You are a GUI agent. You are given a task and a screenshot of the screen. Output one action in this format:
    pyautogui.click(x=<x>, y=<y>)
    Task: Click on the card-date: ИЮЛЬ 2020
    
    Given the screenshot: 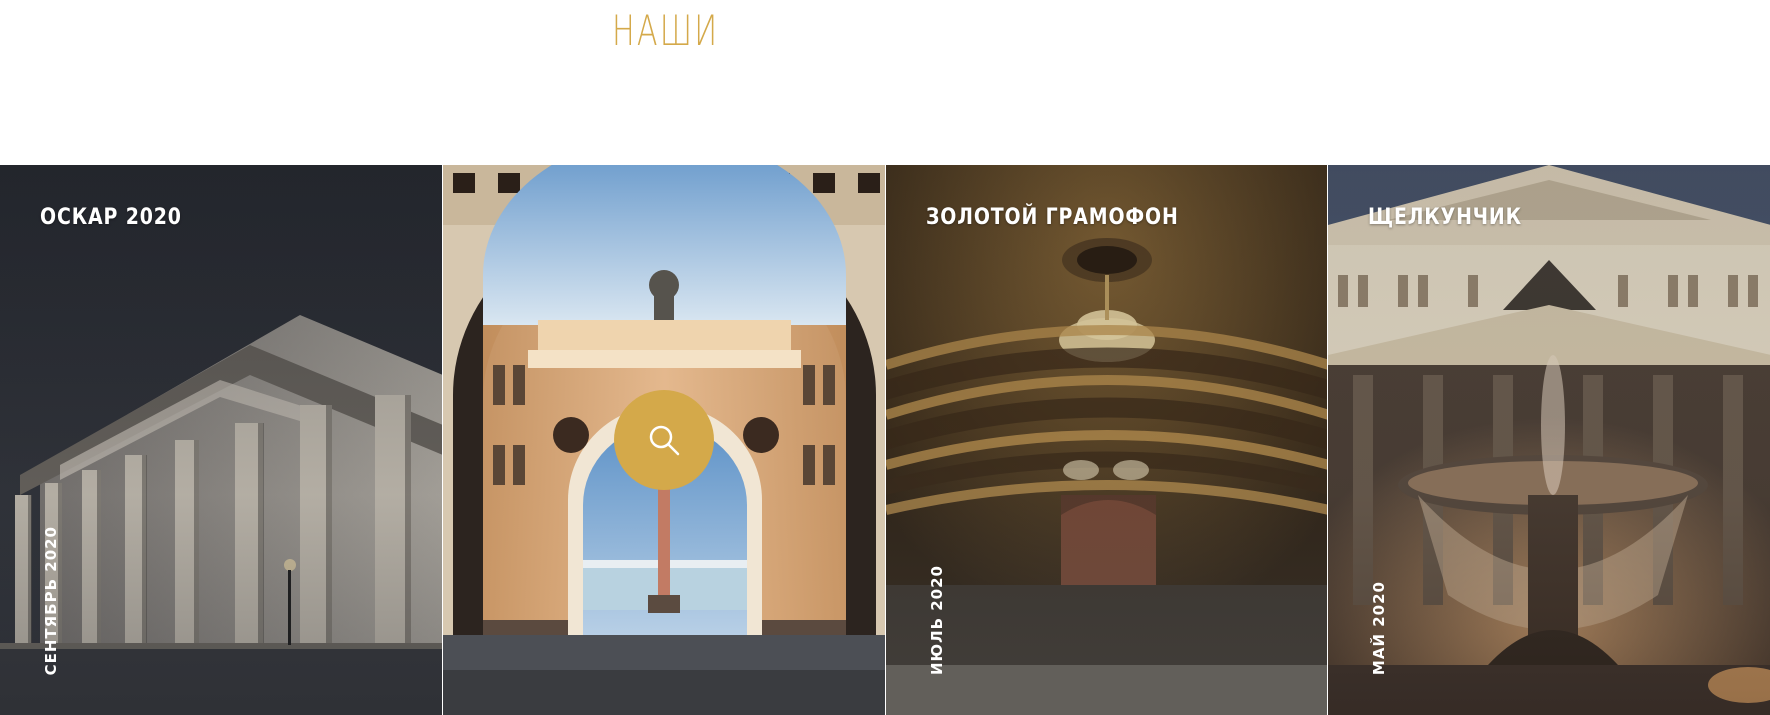 What is the action you would take?
    pyautogui.click(x=936, y=619)
    